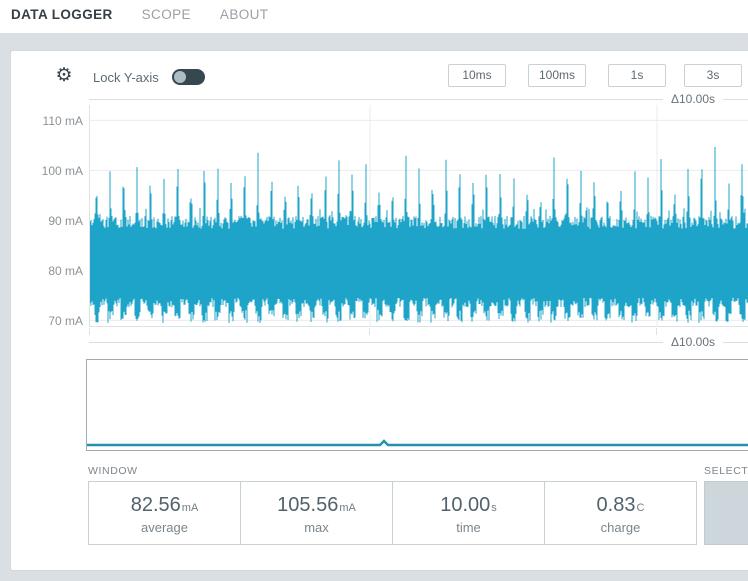 The image size is (748, 581). I want to click on stat-unit: s, so click(494, 507).